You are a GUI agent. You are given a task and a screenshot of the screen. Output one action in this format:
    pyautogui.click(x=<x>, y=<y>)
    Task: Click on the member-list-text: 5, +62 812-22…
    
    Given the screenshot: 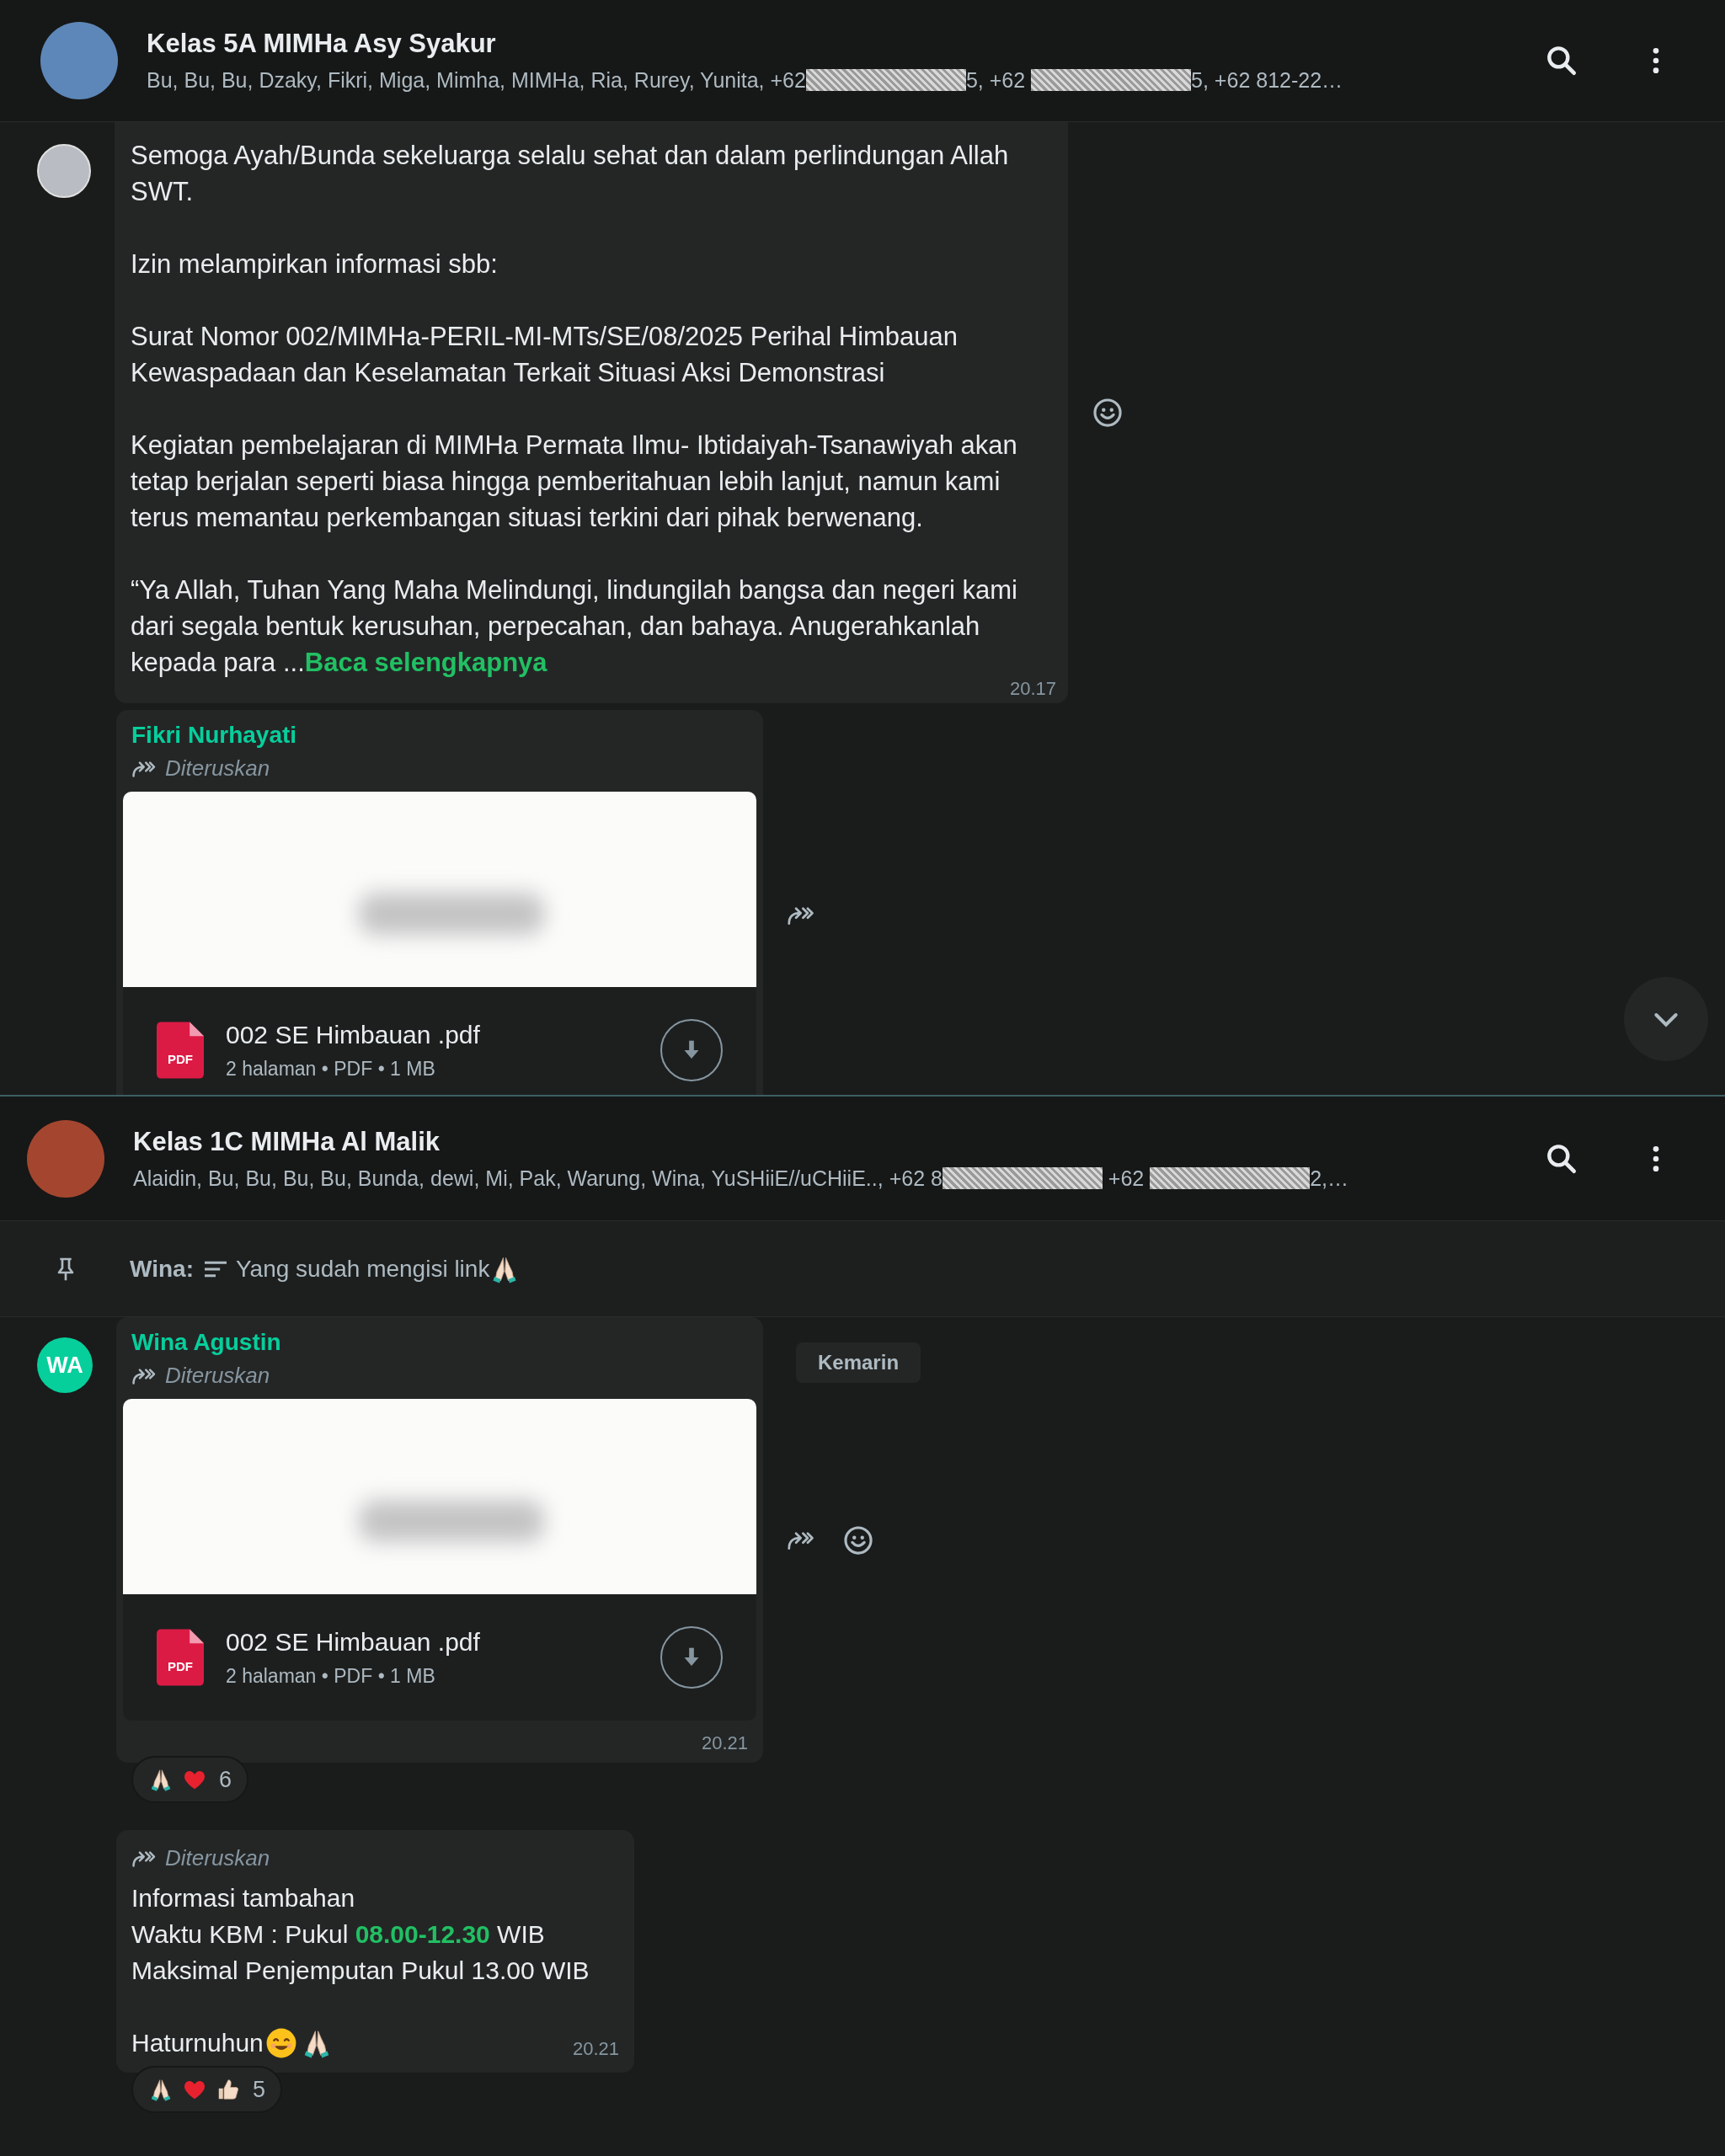 What is the action you would take?
    pyautogui.click(x=1267, y=80)
    